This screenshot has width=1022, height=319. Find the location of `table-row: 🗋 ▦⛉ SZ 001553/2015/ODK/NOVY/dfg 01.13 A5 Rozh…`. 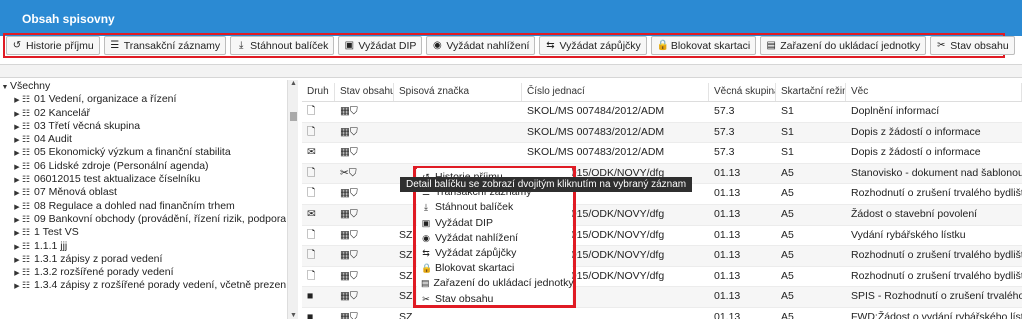

table-row: 🗋 ▦⛉ SZ 001553/2015/ODK/NOVY/dfg 01.13 A5 Rozh… is located at coordinates (662, 277).